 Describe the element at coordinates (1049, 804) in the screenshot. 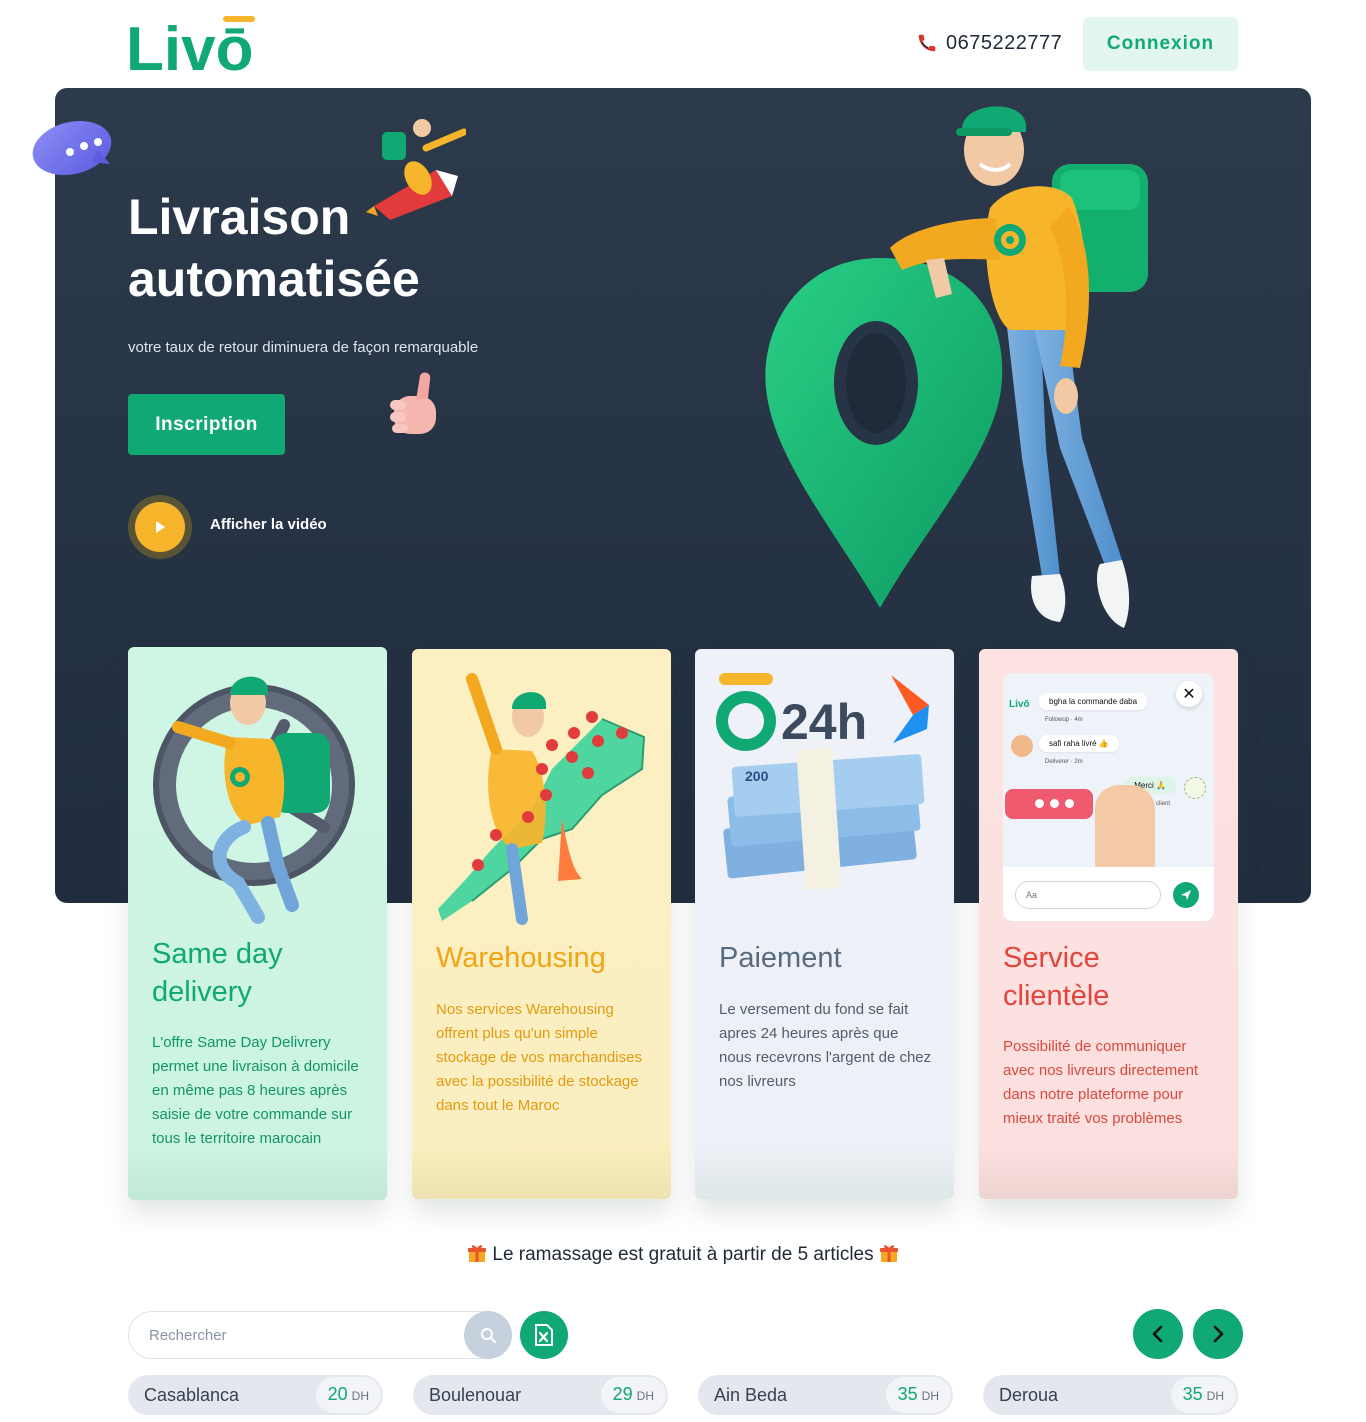

I see `typing-bubble-icon` at that location.